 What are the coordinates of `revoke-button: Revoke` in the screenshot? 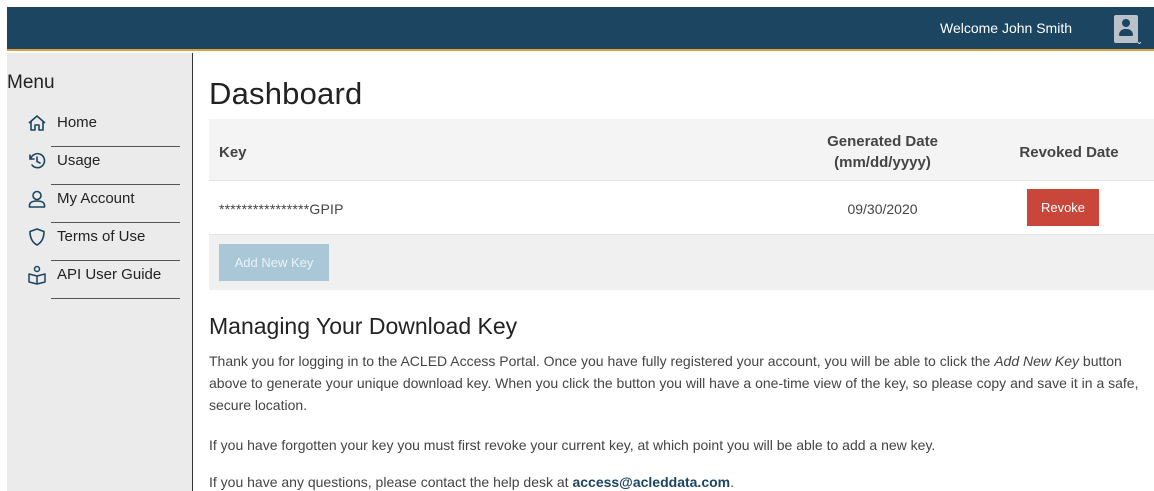 It's located at (1063, 207).